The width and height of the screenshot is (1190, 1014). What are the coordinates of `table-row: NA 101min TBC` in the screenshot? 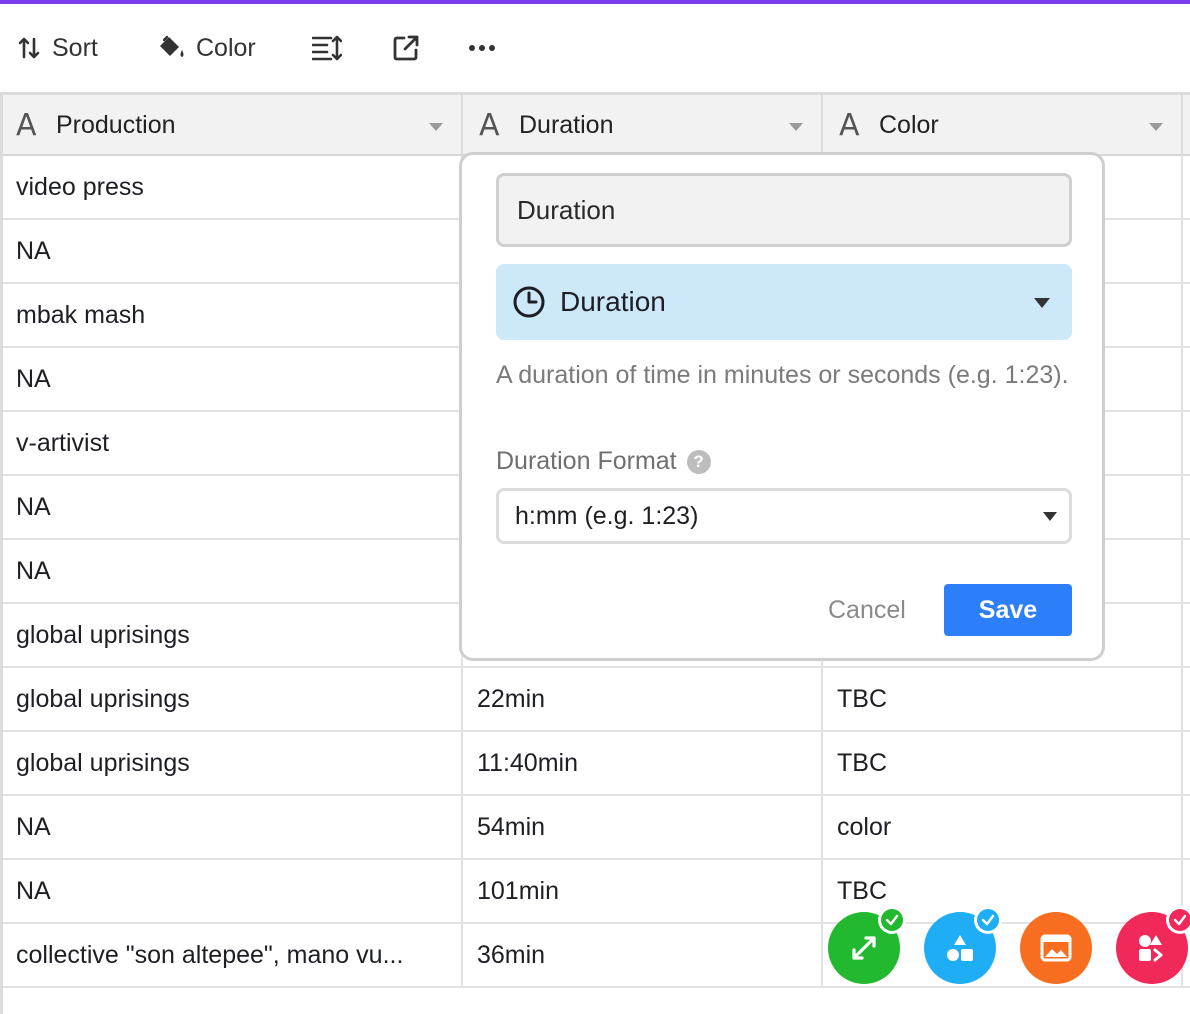 It's located at (595, 892).